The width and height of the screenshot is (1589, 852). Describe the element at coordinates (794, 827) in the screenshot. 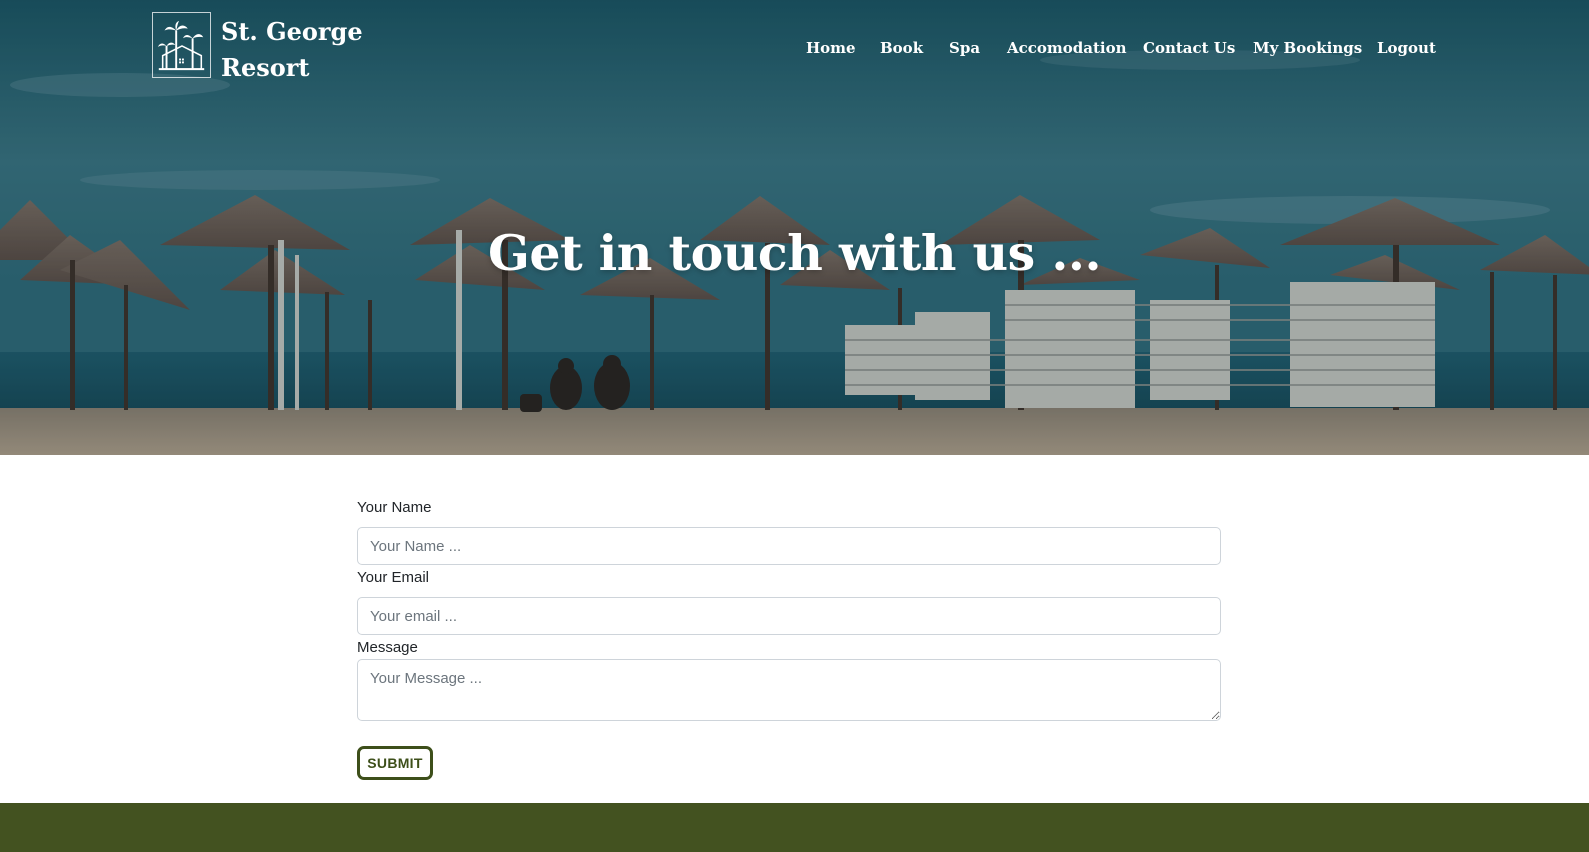

I see `site-footer` at that location.